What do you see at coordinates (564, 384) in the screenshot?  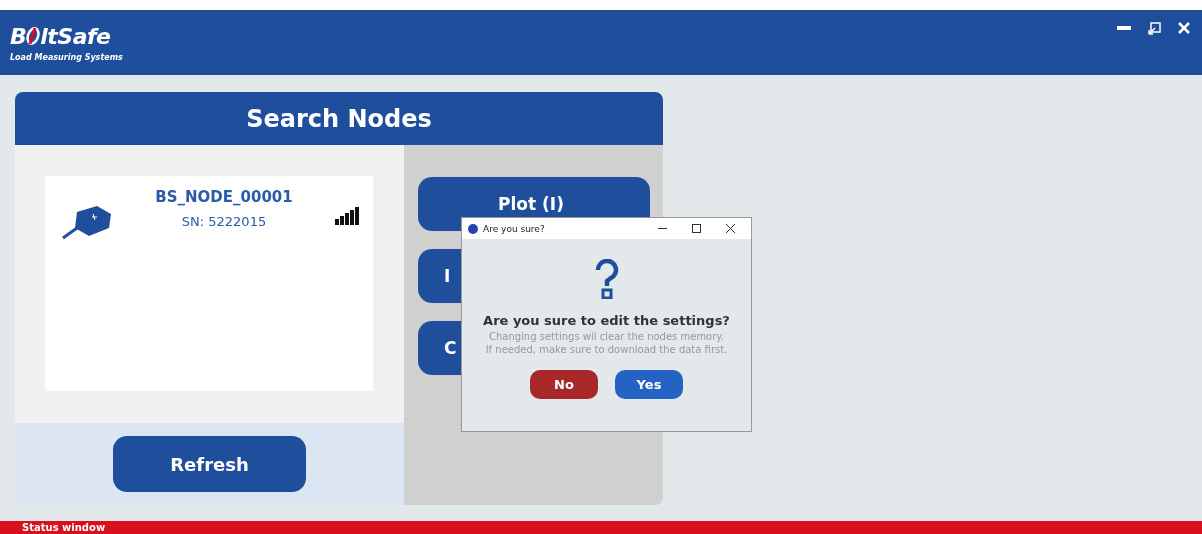 I see `no-button: No` at bounding box center [564, 384].